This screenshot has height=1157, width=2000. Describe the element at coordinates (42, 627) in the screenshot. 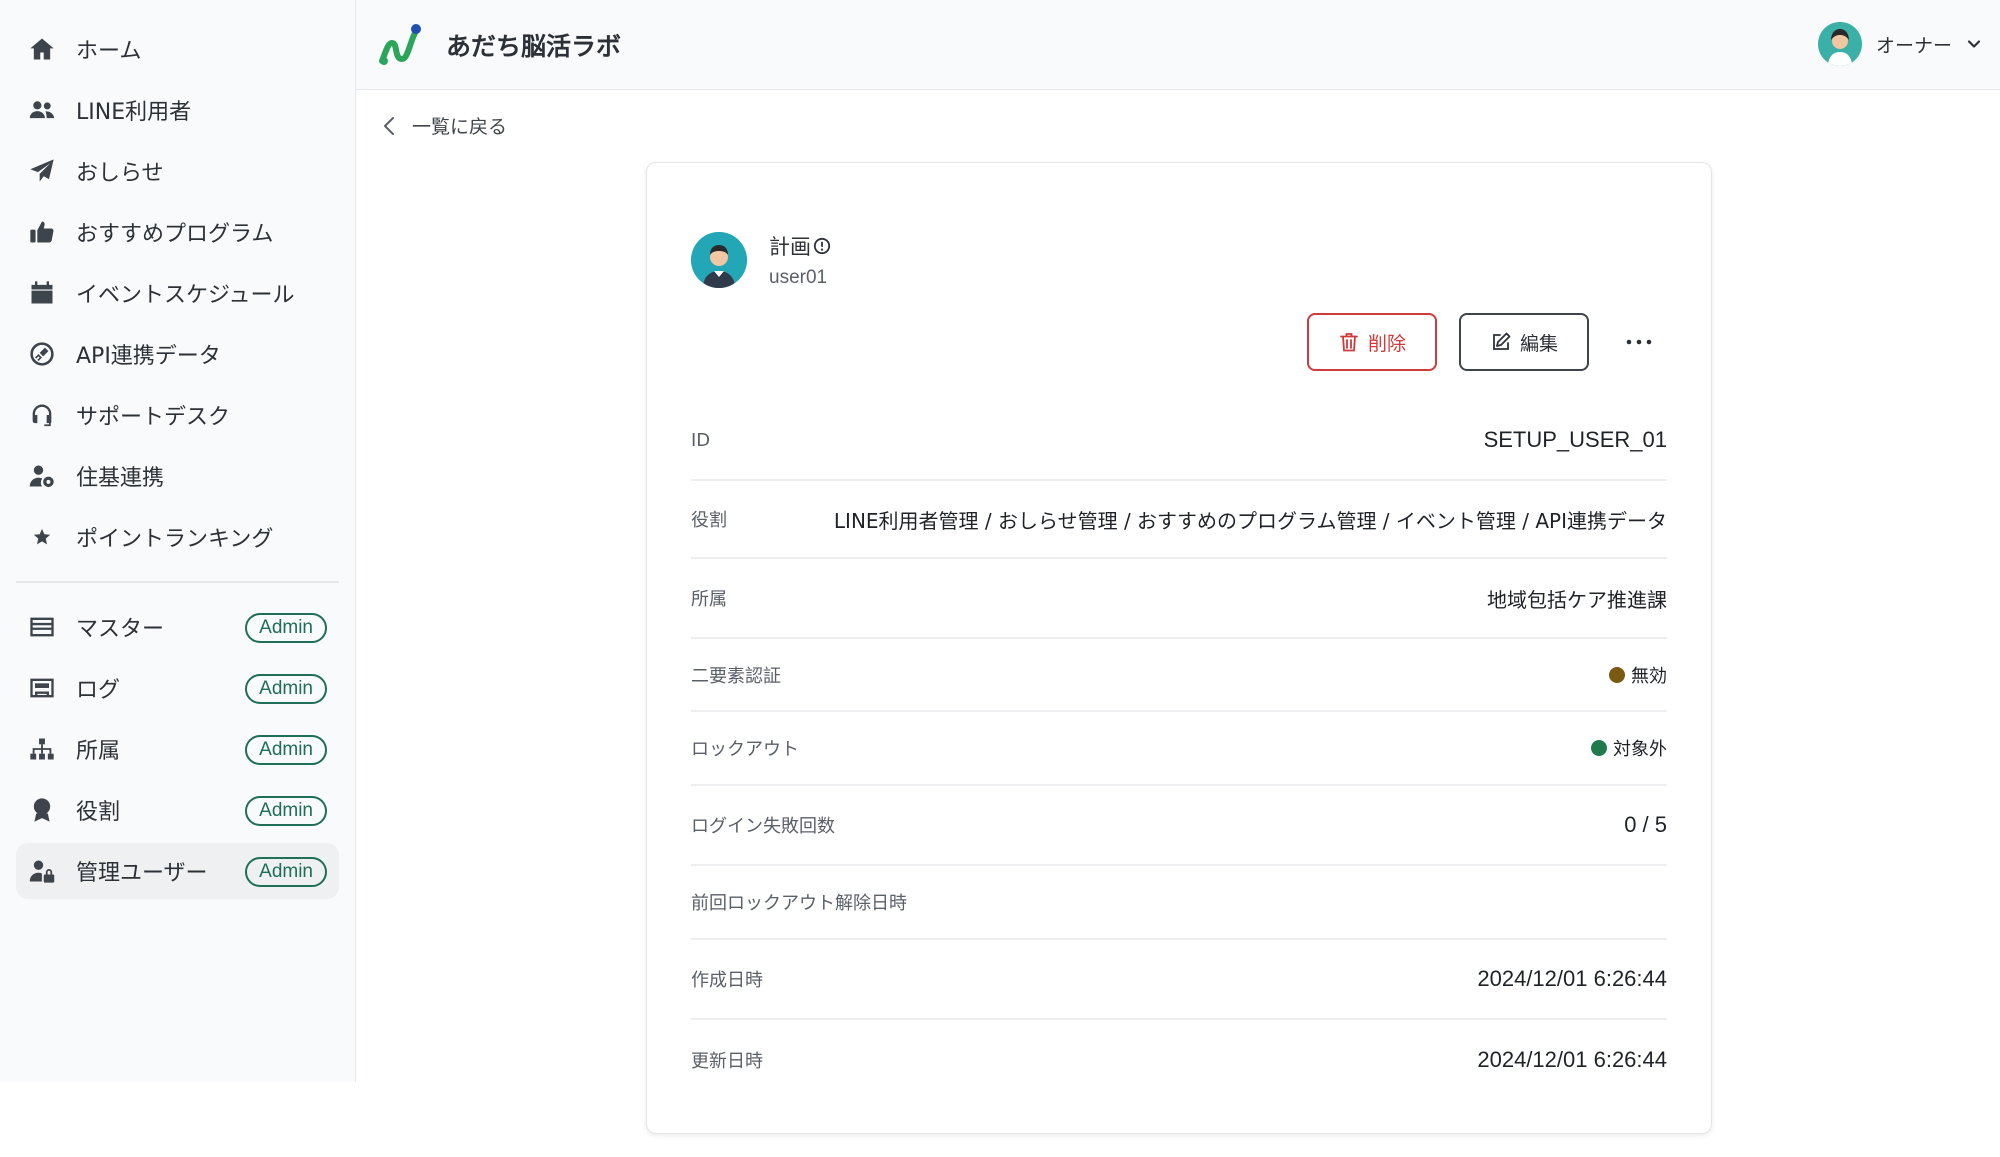

I see `list-icon` at that location.